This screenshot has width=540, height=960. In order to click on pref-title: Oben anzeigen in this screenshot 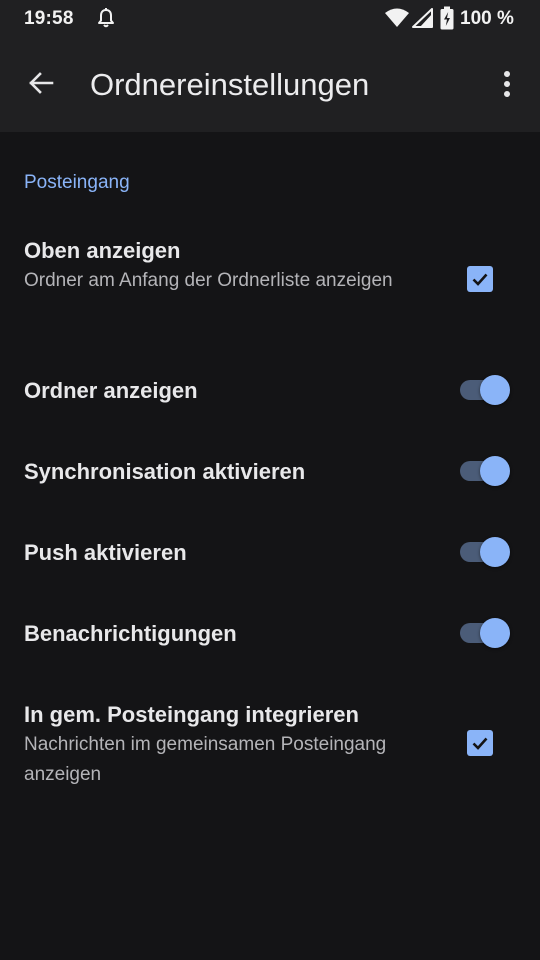, I will do `click(102, 250)`.